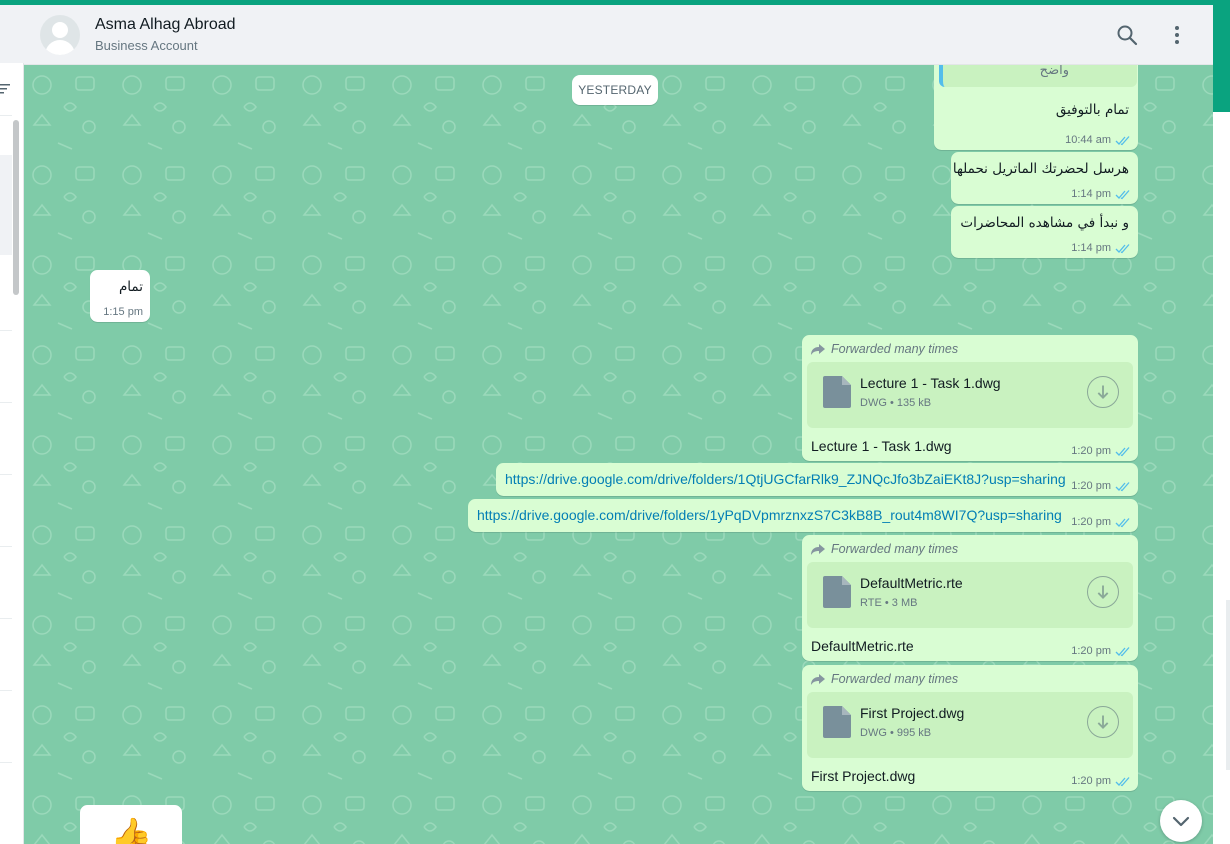 The width and height of the screenshot is (1230, 844). I want to click on menu-icon, so click(1177, 35).